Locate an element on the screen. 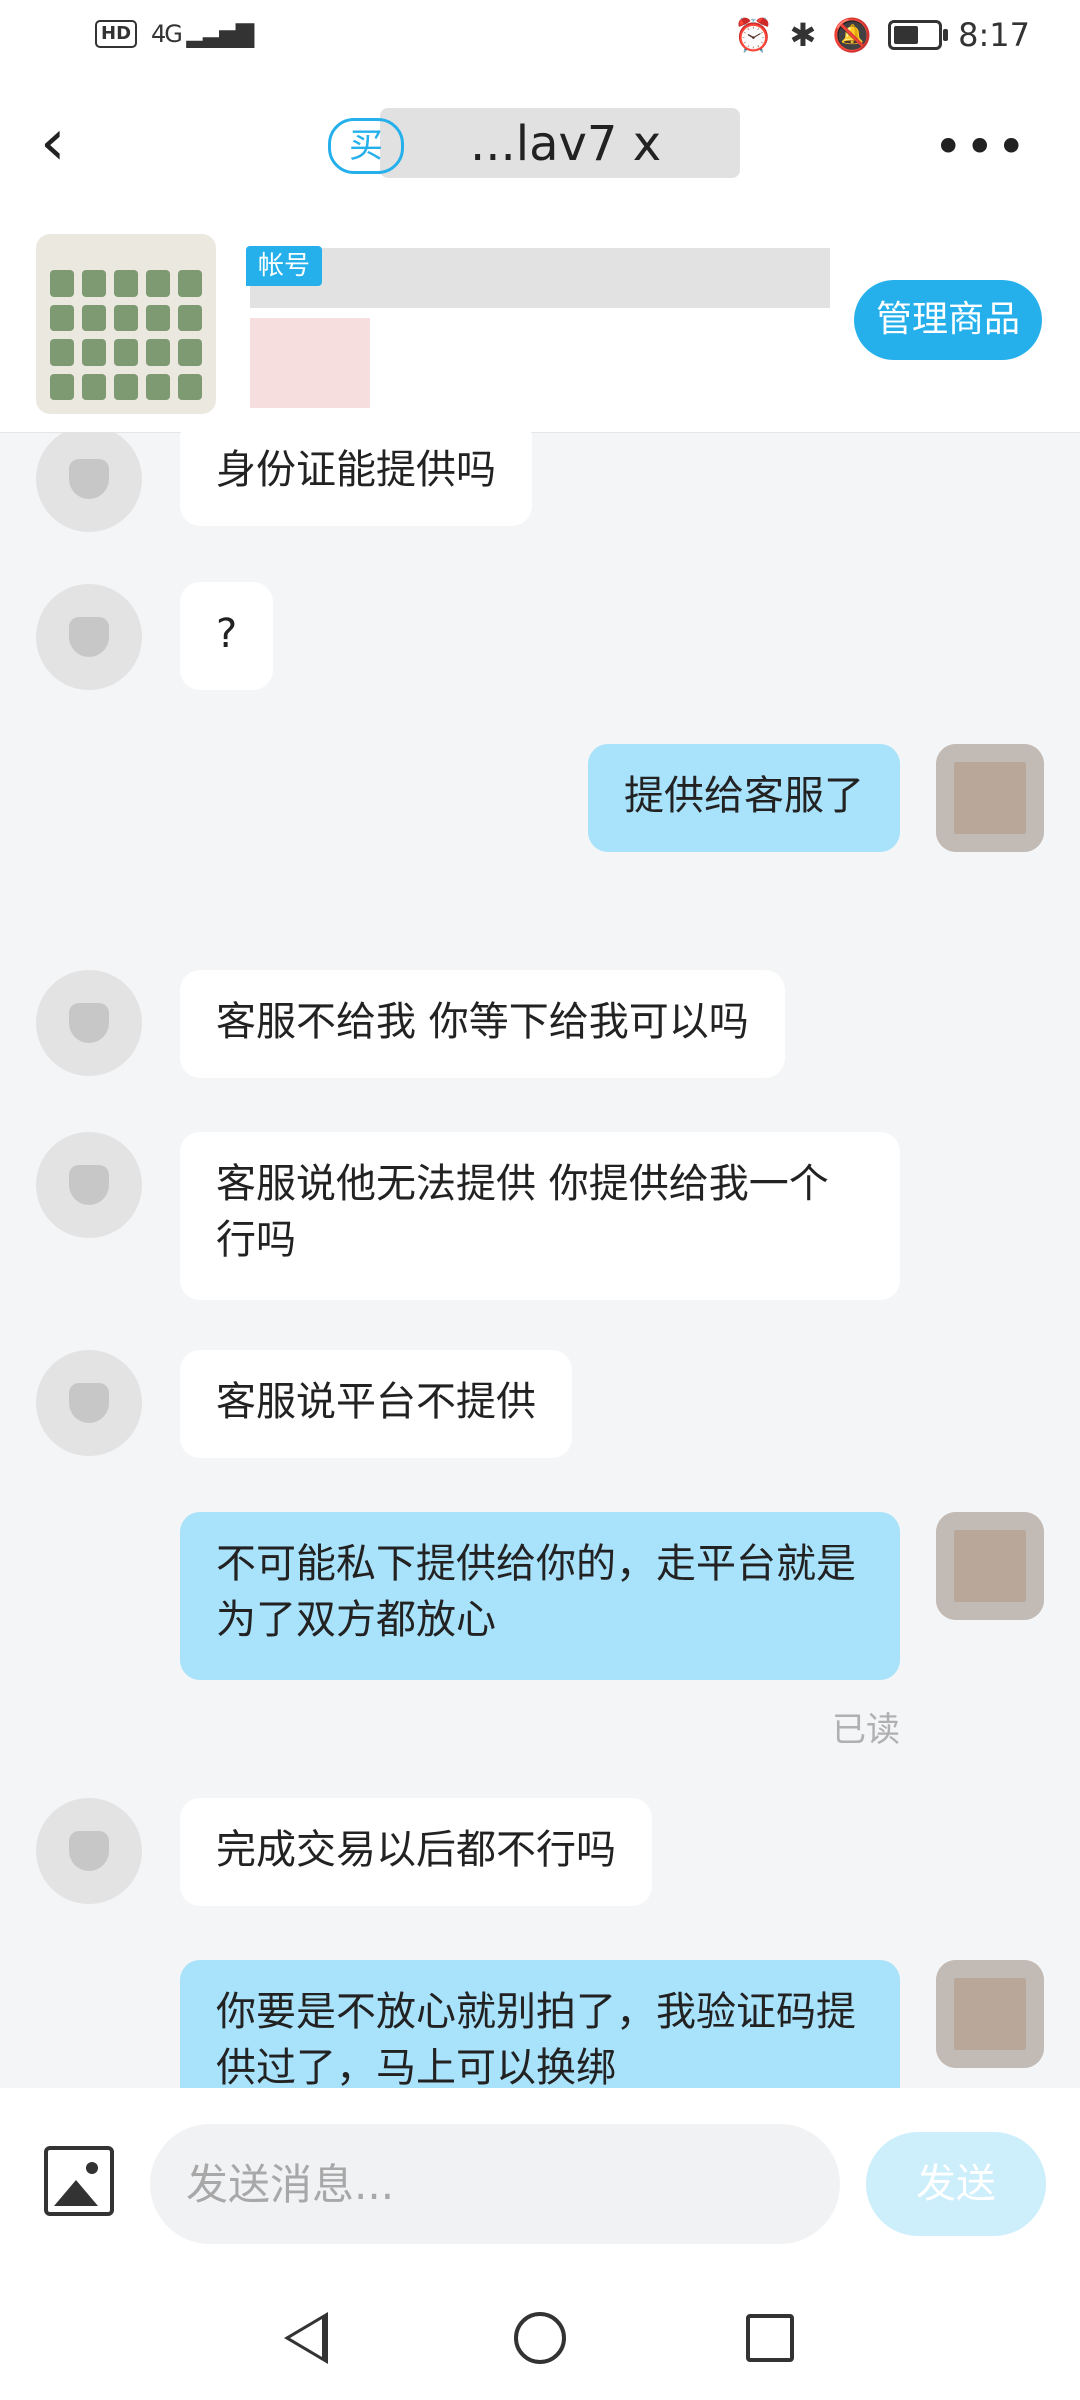 The image size is (1080, 2400). nav-home-icon is located at coordinates (540, 2338).